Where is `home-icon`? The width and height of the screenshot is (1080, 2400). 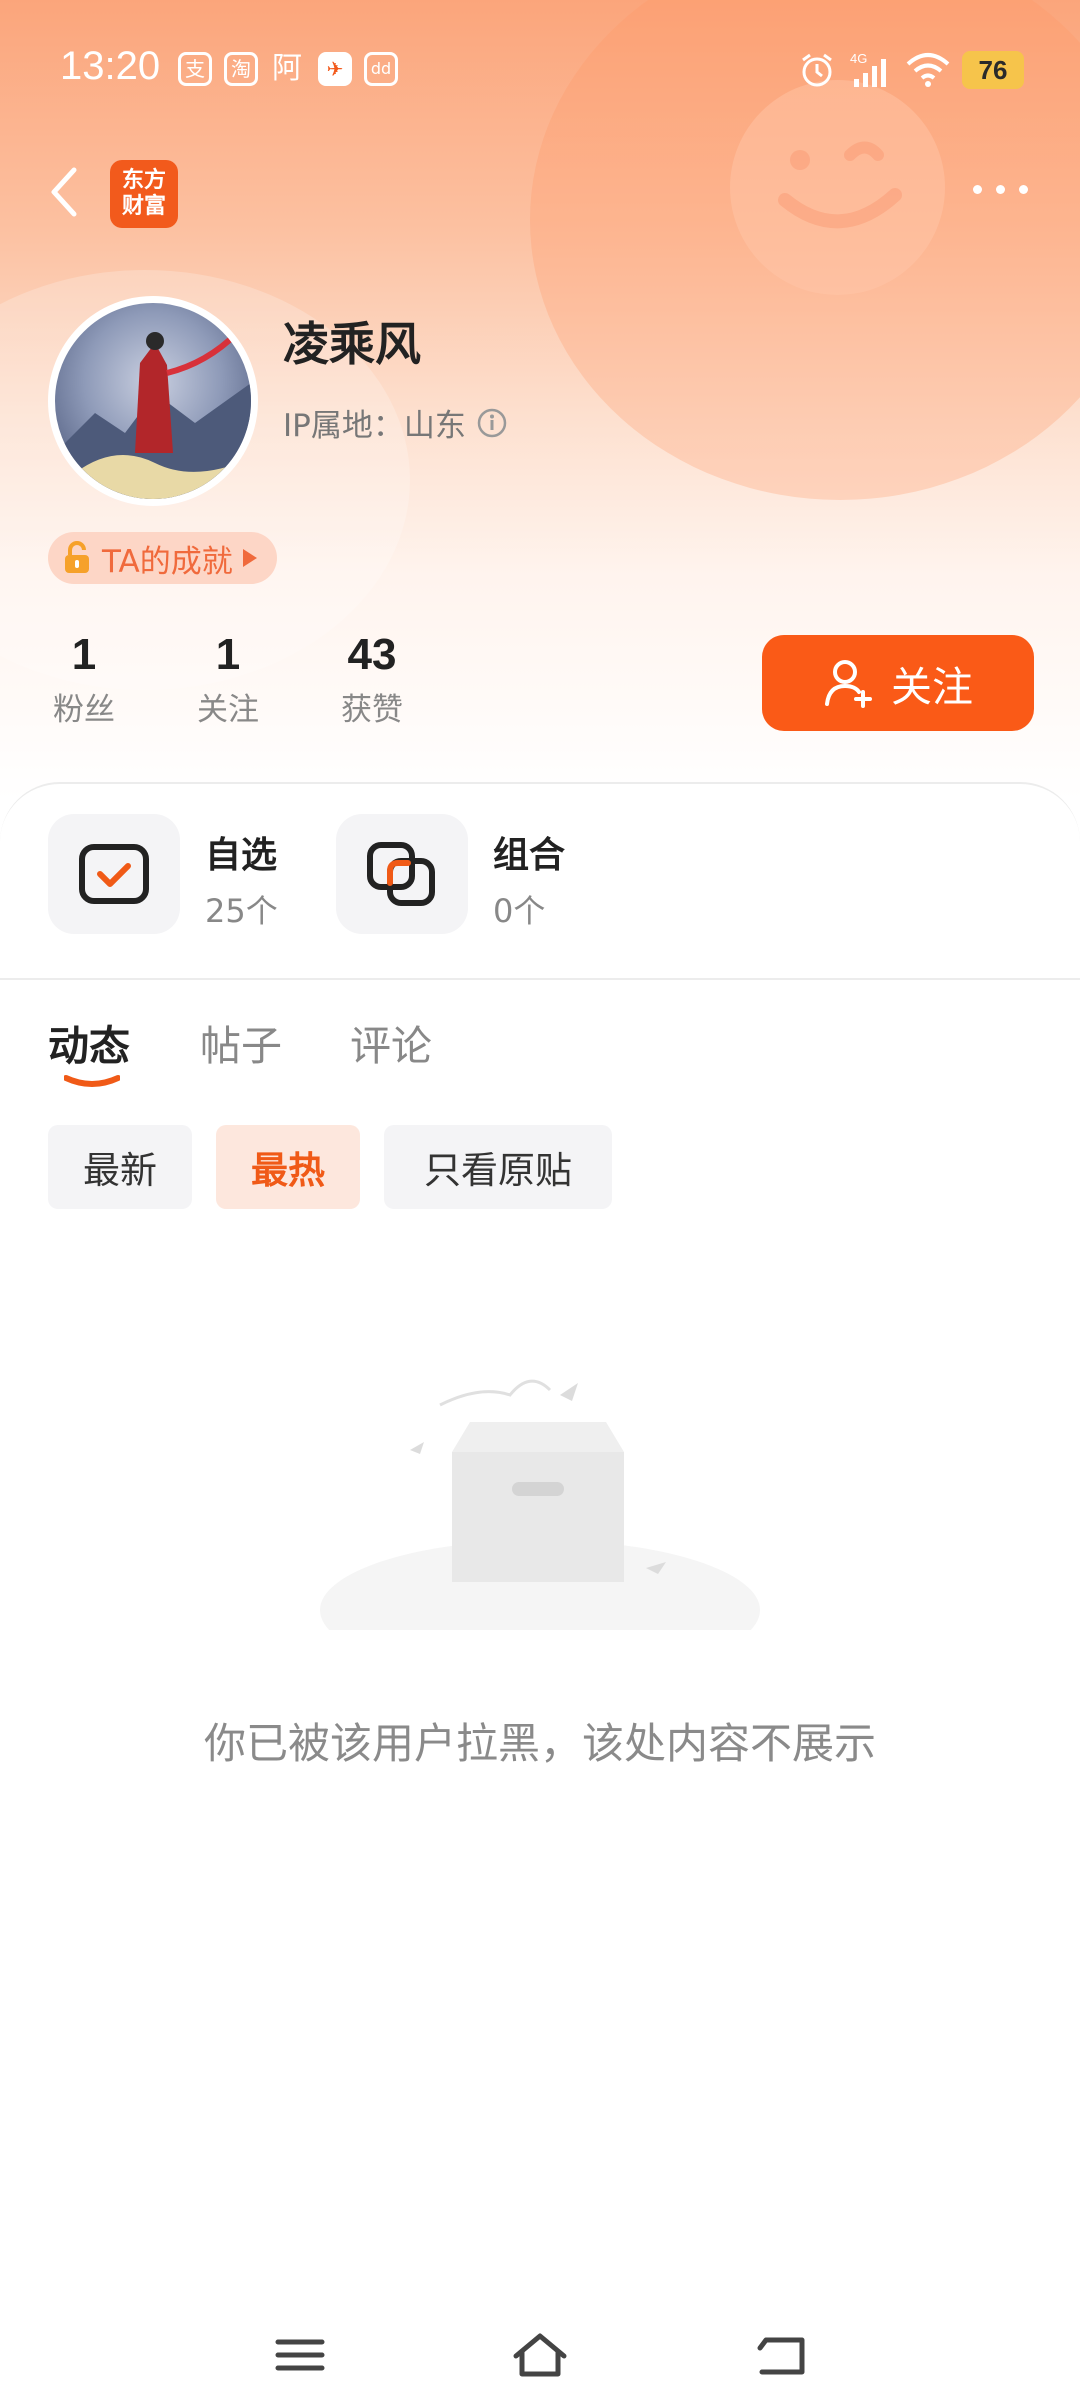
home-icon is located at coordinates (540, 2355).